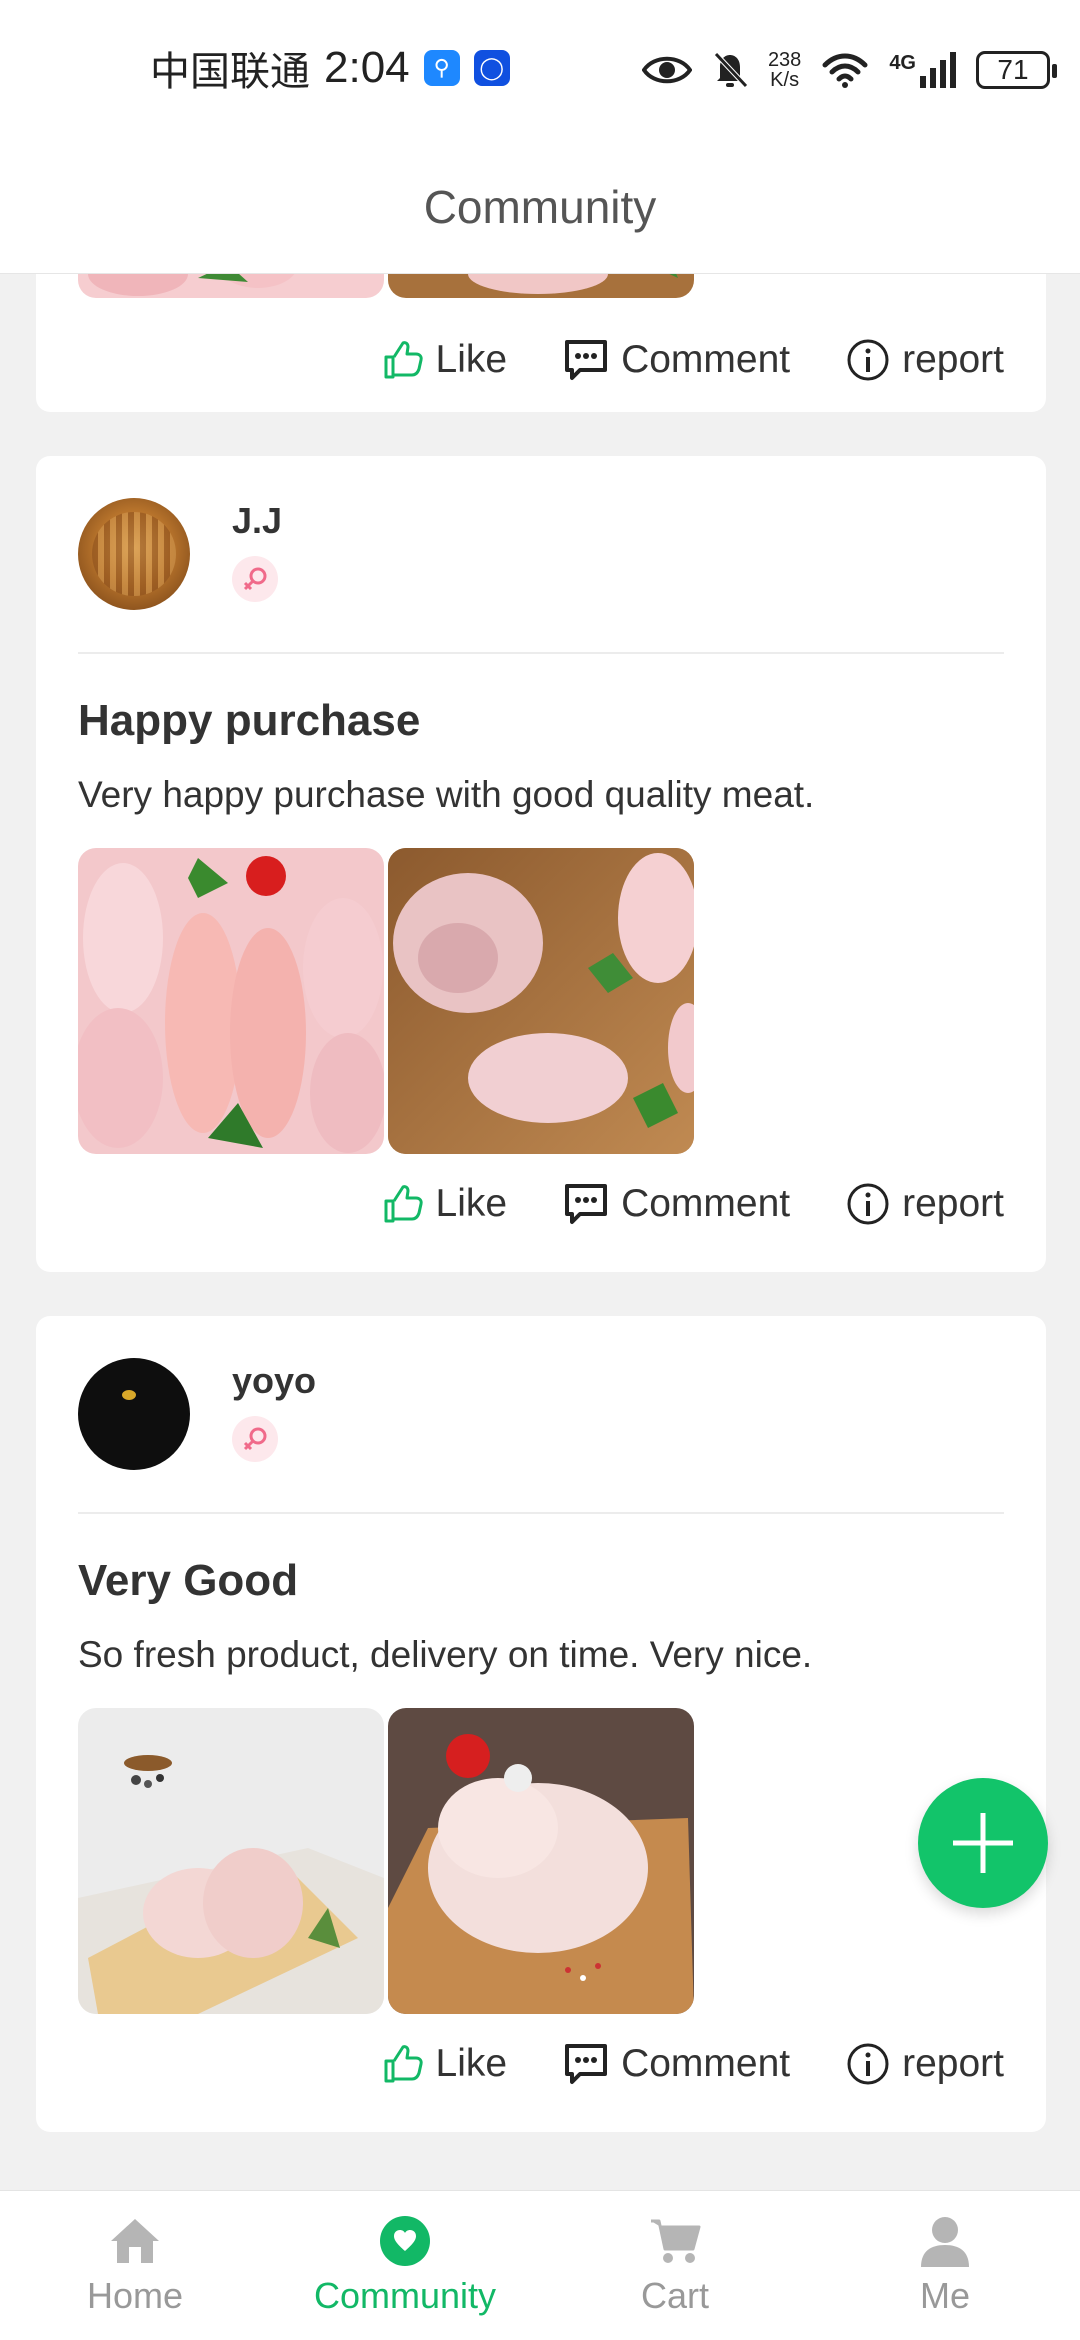  Describe the element at coordinates (197, 1414) in the screenshot. I see `post-author: yoyo` at that location.